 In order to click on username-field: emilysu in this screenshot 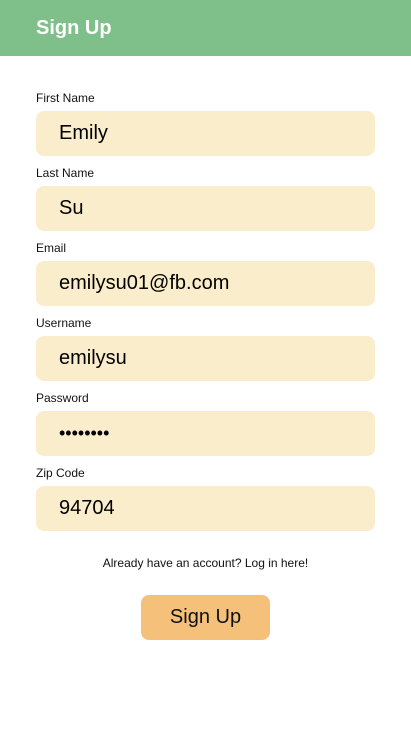, I will do `click(205, 358)`.